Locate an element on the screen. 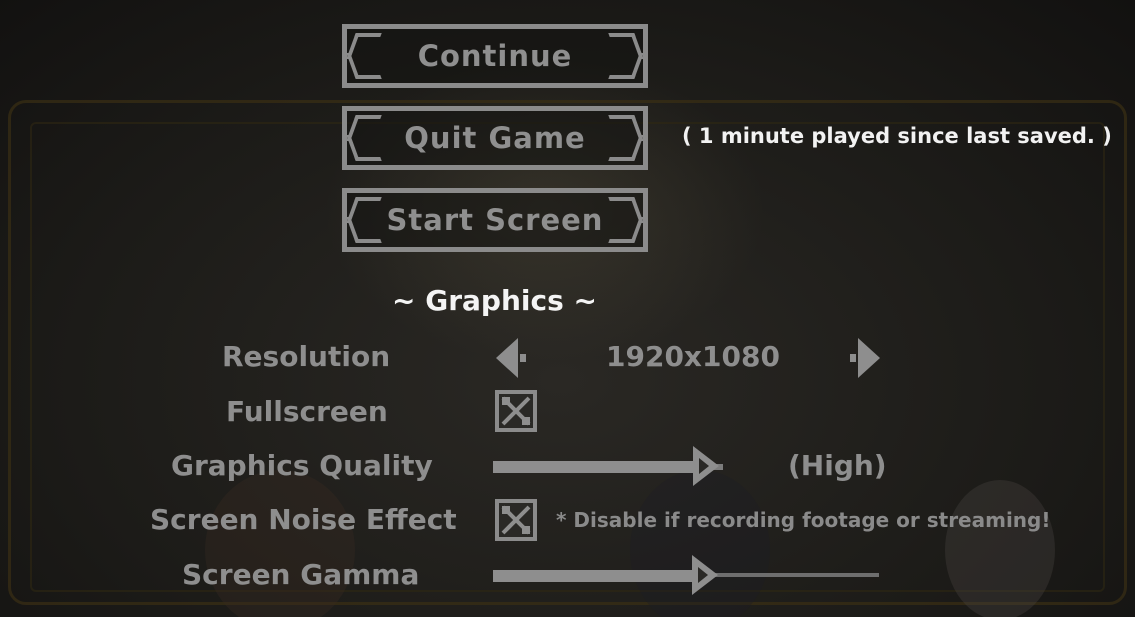 The width and height of the screenshot is (1135, 617). resolution-value: 1920x1080 is located at coordinates (693, 356).